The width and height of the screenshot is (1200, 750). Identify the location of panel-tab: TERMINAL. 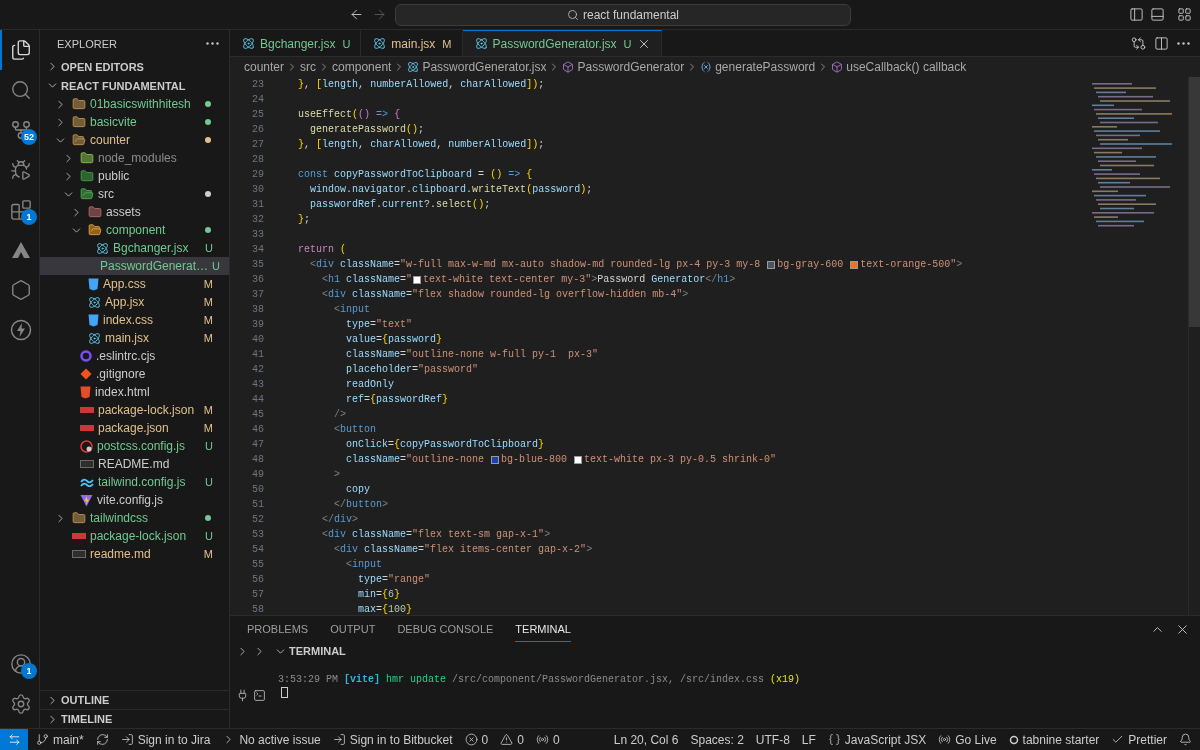
(543, 629).